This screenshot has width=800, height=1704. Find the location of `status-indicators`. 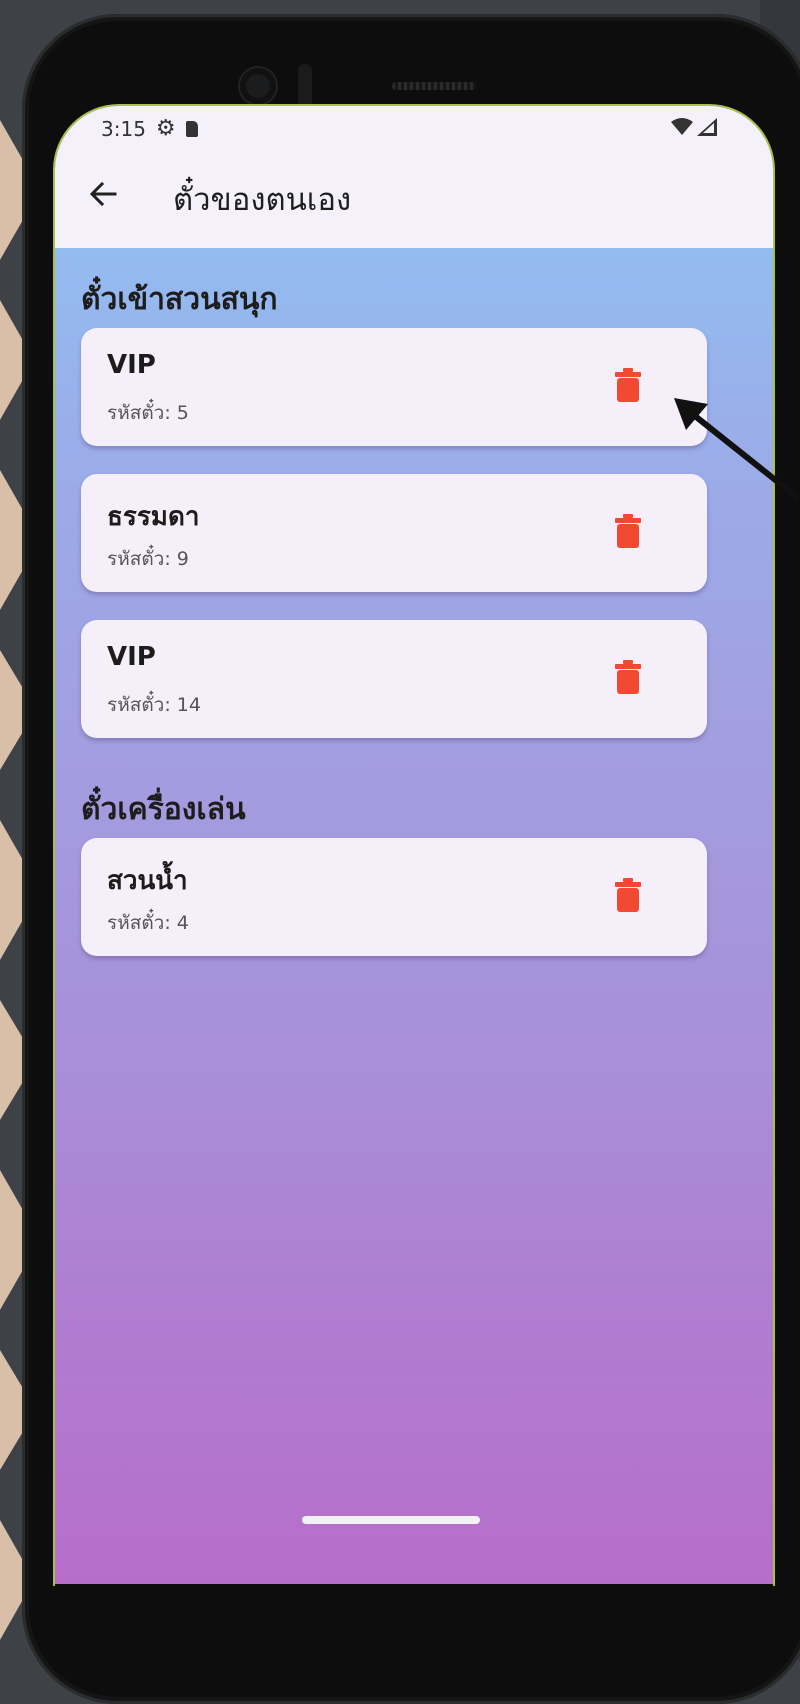

status-indicators is located at coordinates (694, 127).